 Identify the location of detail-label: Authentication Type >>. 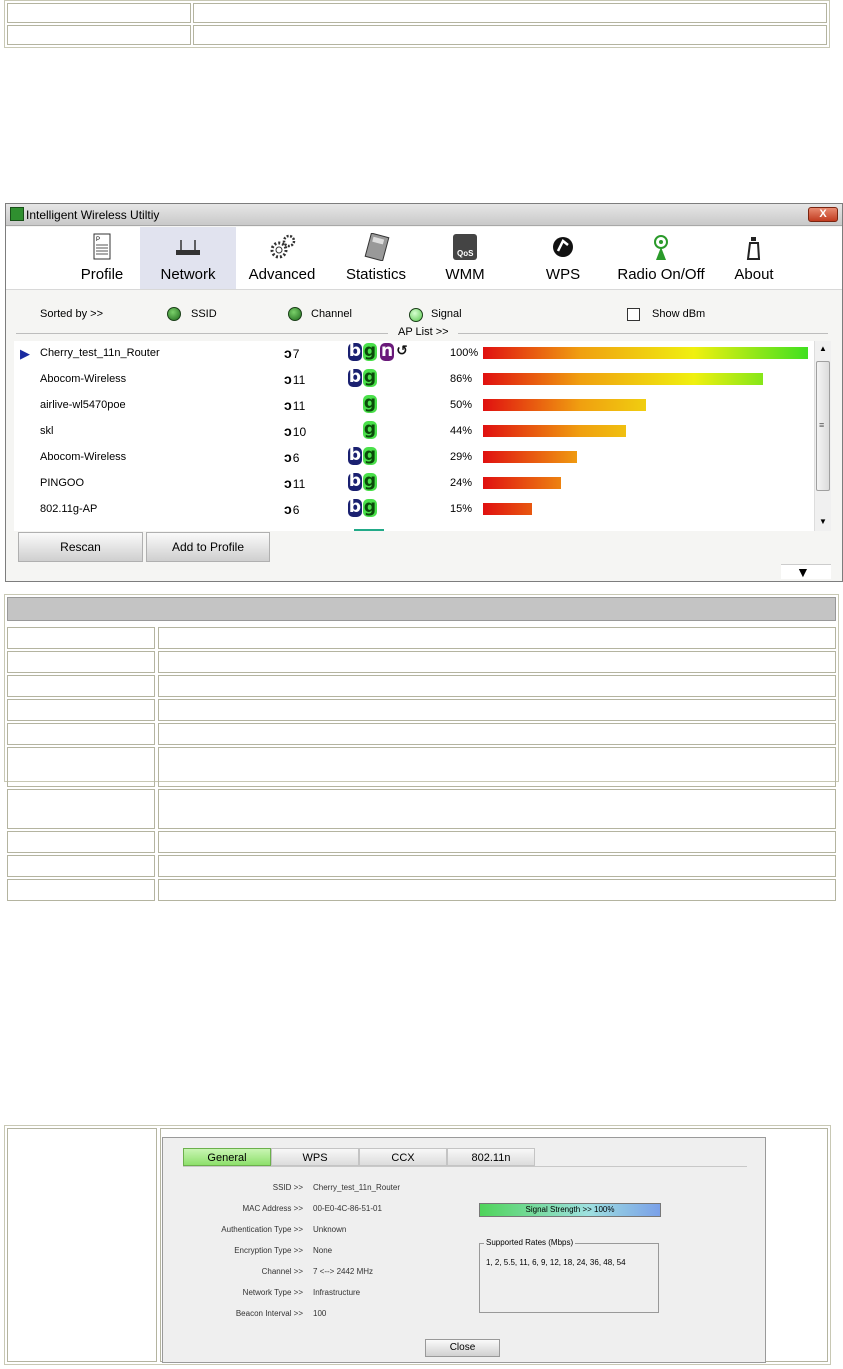
(262, 1229).